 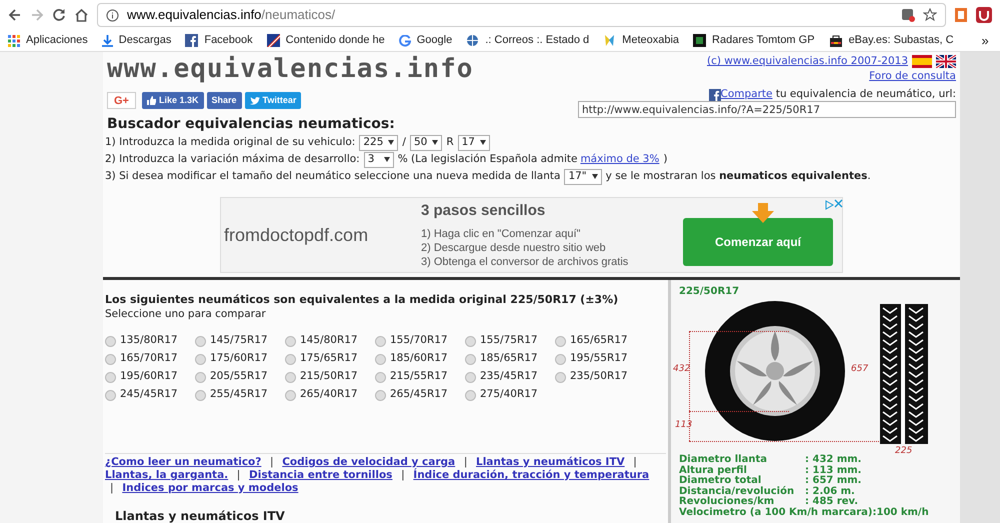 What do you see at coordinates (420, 377) in the screenshot?
I see `radio-option: 215/55R17` at bounding box center [420, 377].